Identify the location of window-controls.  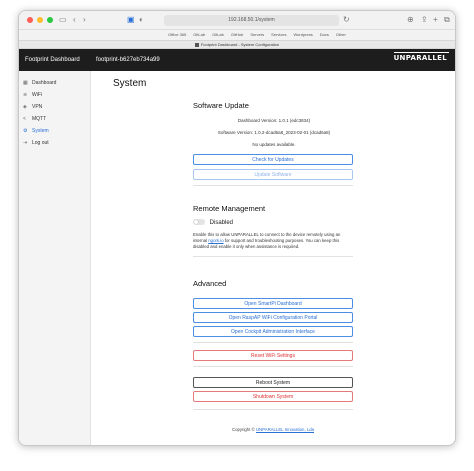
(40, 20).